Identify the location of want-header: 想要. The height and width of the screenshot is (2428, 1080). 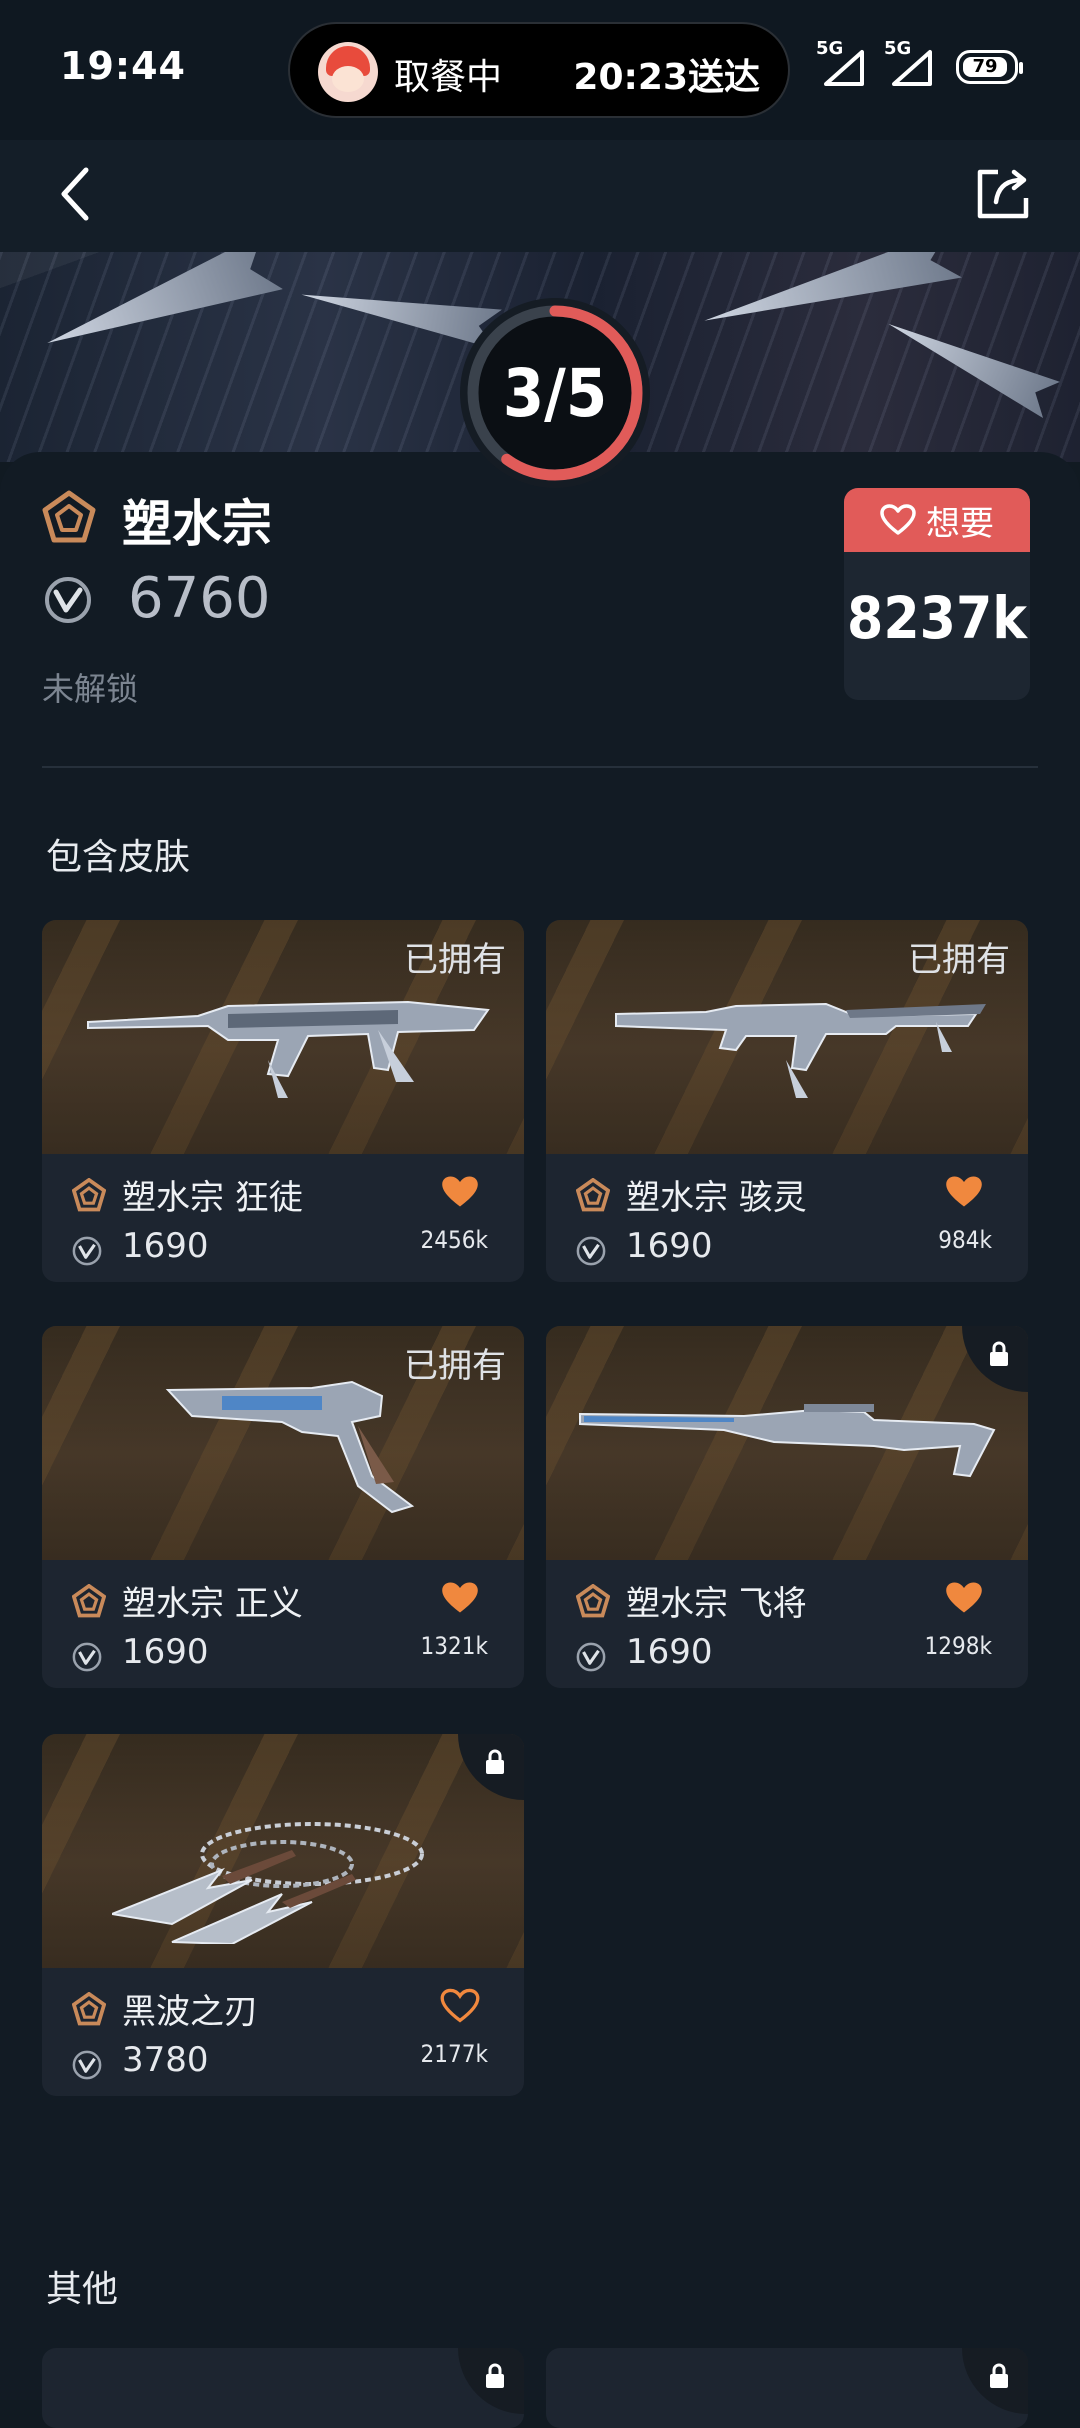
(937, 520).